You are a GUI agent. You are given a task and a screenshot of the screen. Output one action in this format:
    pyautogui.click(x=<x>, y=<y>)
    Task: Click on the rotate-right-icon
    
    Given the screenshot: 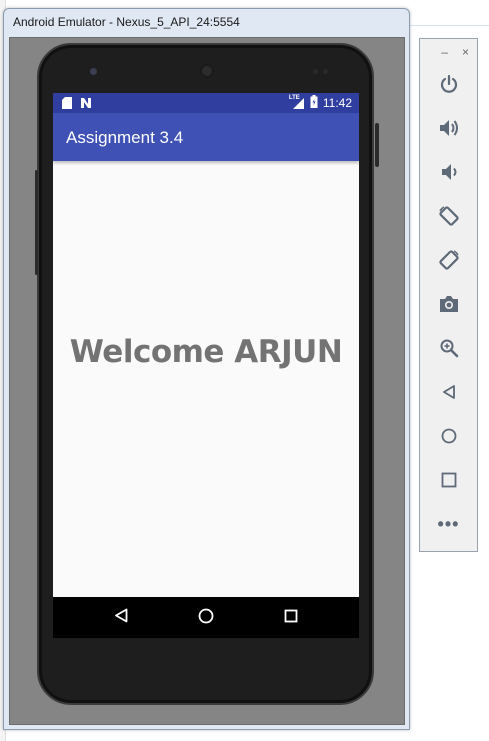 What is the action you would take?
    pyautogui.click(x=449, y=260)
    